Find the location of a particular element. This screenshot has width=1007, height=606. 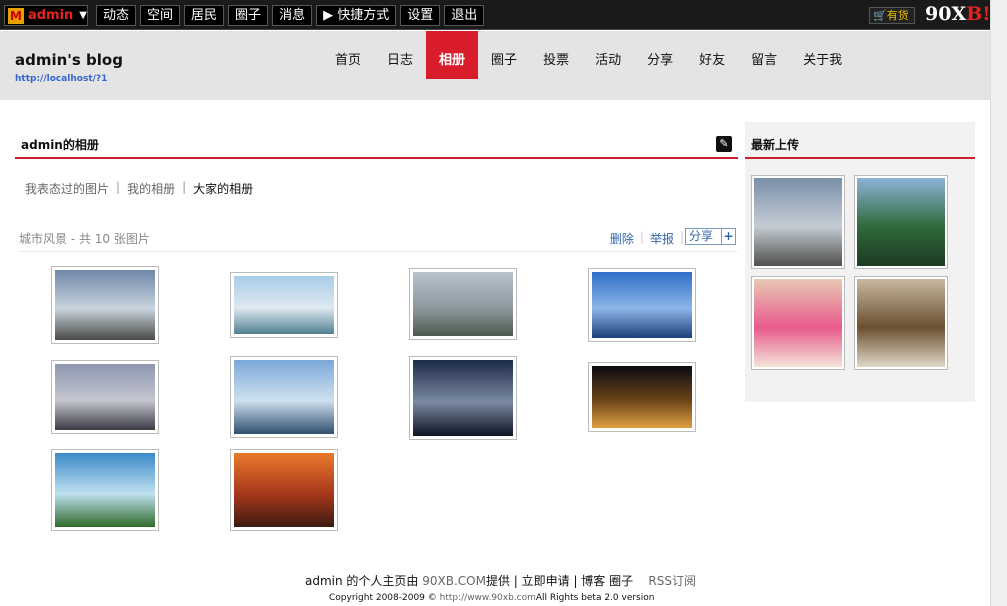

nav-home: 首页 is located at coordinates (348, 55).